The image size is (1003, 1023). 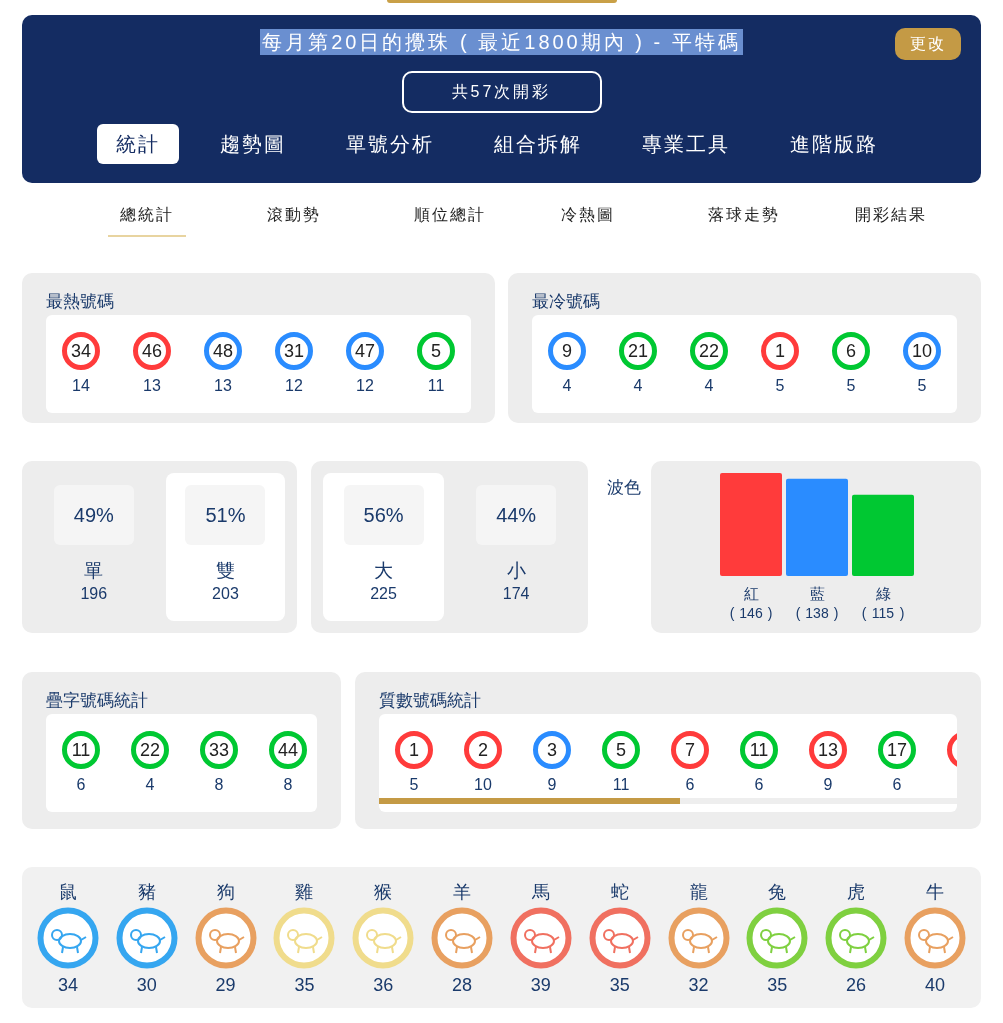 What do you see at coordinates (856, 985) in the screenshot?
I see `count-label: 26` at bounding box center [856, 985].